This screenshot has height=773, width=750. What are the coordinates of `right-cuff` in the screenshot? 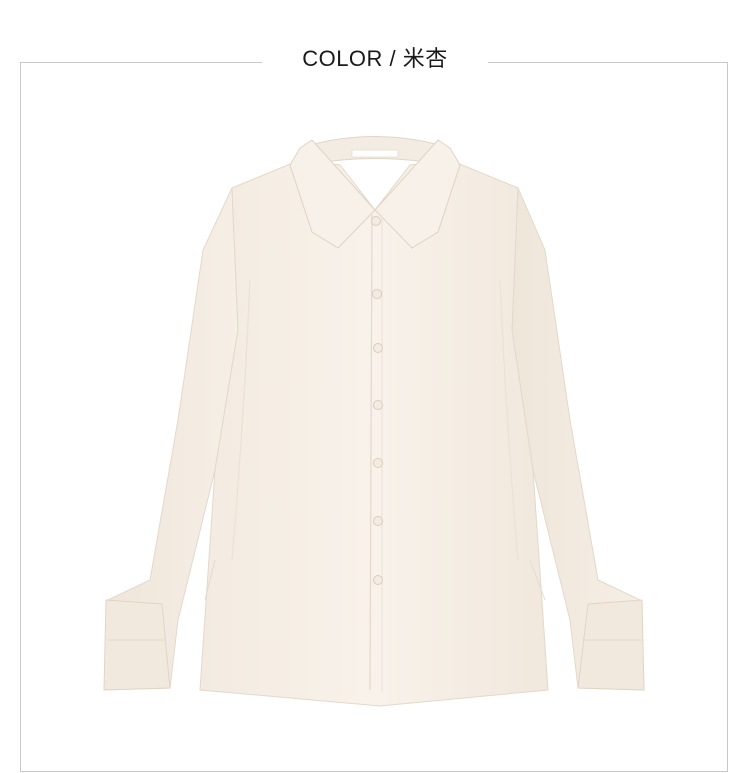 It's located at (611, 645).